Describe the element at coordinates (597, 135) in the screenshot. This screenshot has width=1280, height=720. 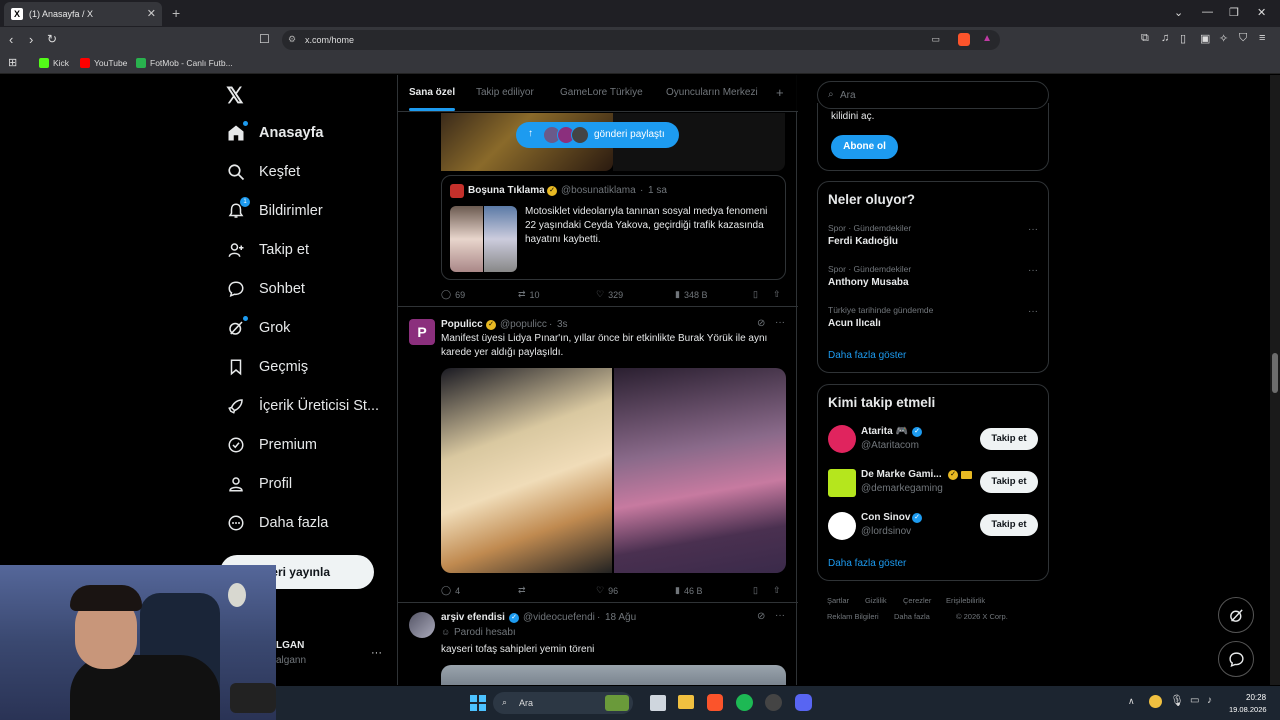
I see `new-posts-pill: ↑ gönderi paylaştı` at that location.